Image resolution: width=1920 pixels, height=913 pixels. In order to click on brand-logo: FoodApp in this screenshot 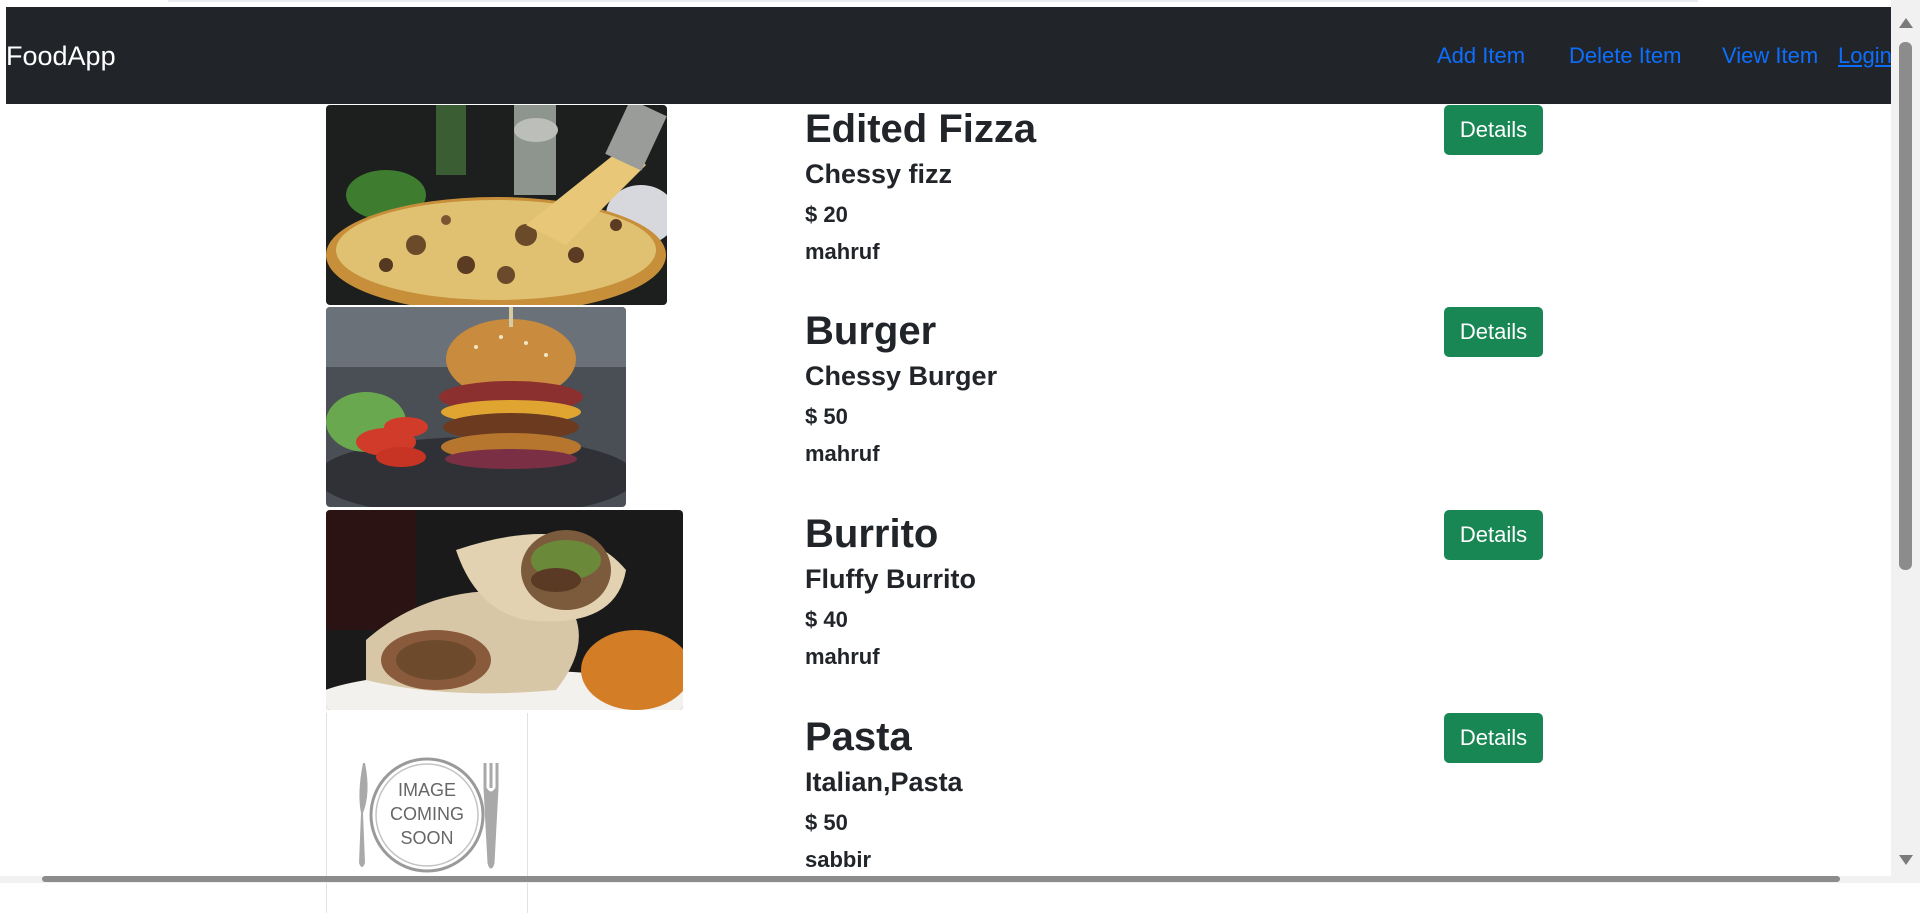, I will do `click(61, 56)`.